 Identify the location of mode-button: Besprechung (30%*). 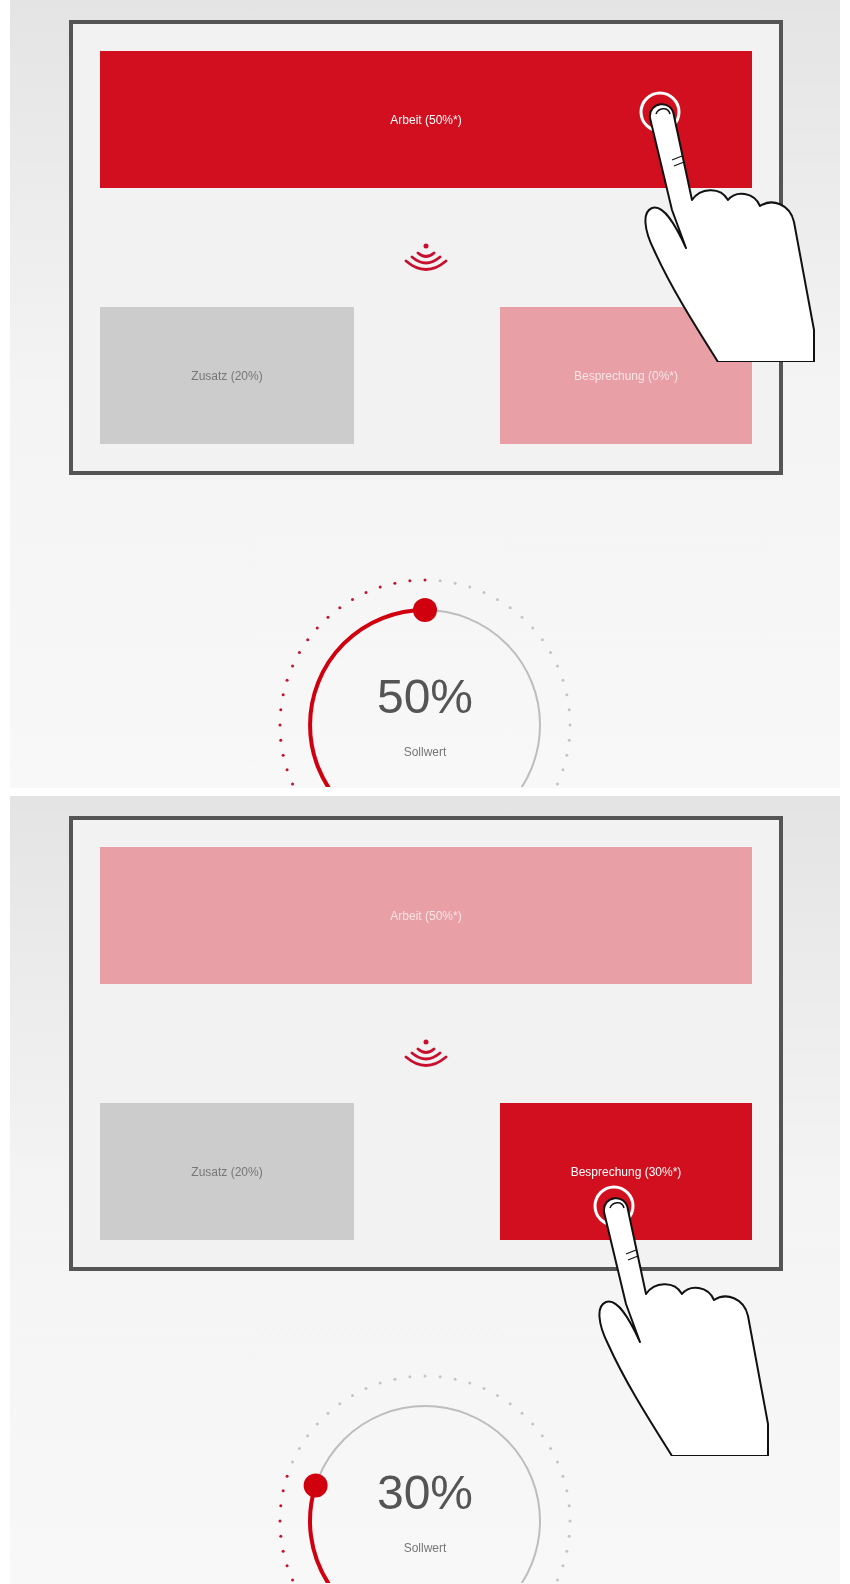
(626, 1171).